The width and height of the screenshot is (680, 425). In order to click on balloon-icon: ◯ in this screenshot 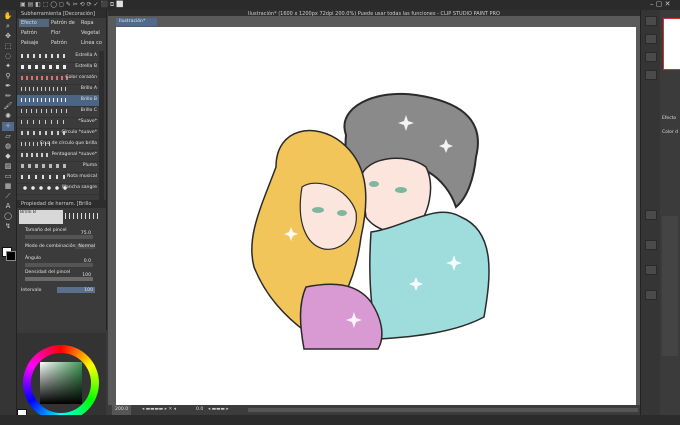, I will do `click(8, 216)`.